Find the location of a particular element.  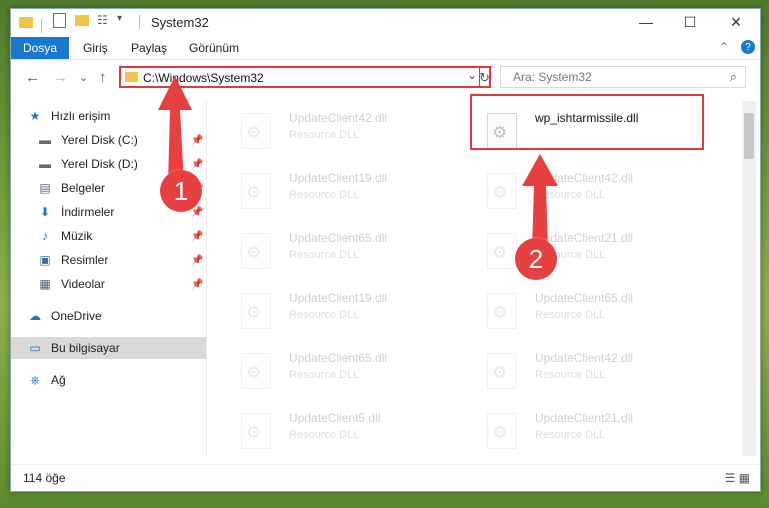

sidebar-item-label: Müzik is located at coordinates (77, 236).